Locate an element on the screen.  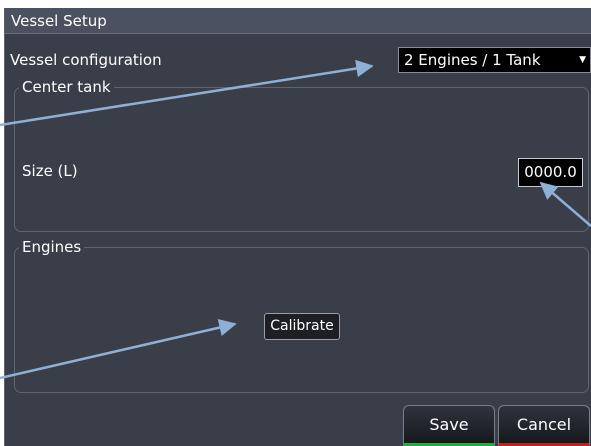
tank-size-input: 0000.0 is located at coordinates (550, 172).